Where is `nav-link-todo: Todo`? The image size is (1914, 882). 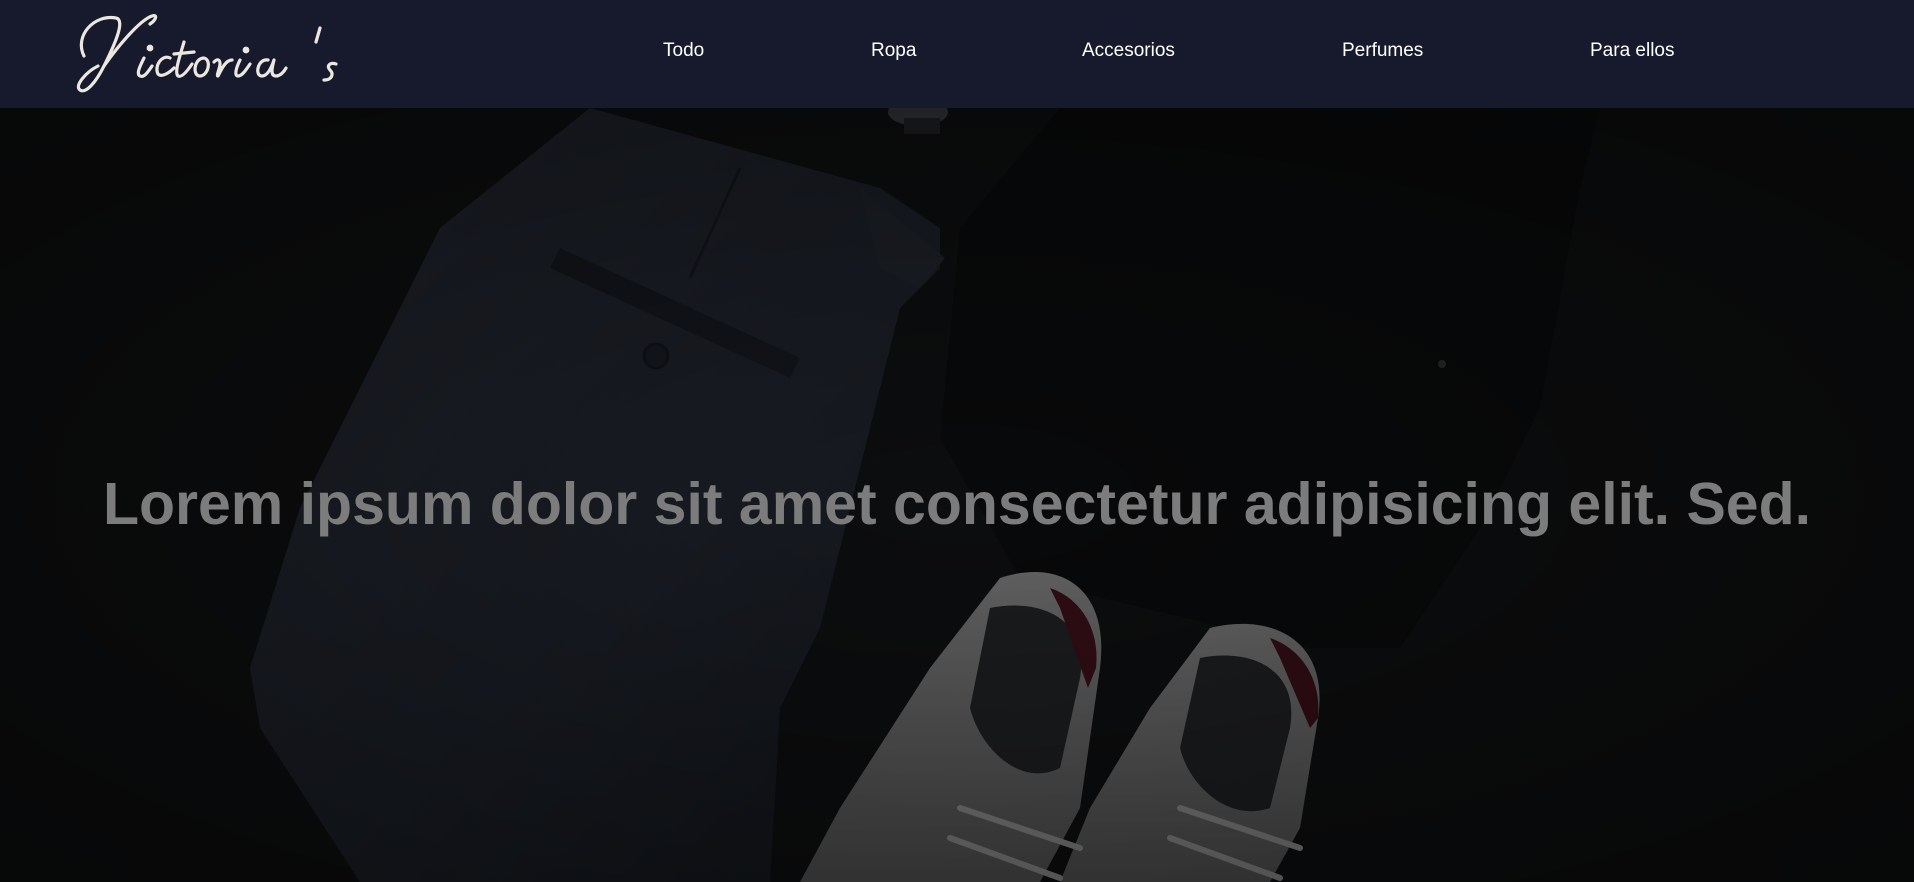 nav-link-todo: Todo is located at coordinates (683, 51).